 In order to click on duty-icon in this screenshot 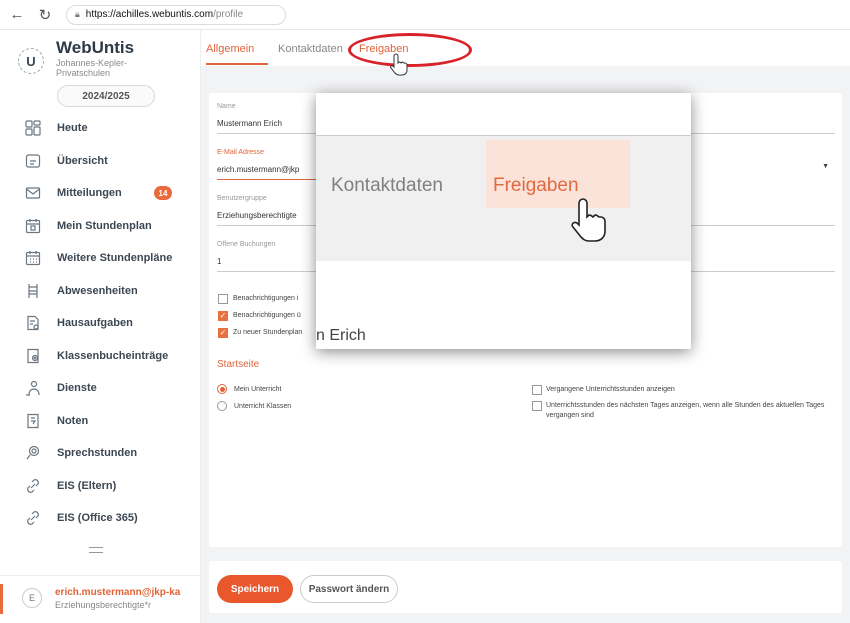, I will do `click(33, 388)`.